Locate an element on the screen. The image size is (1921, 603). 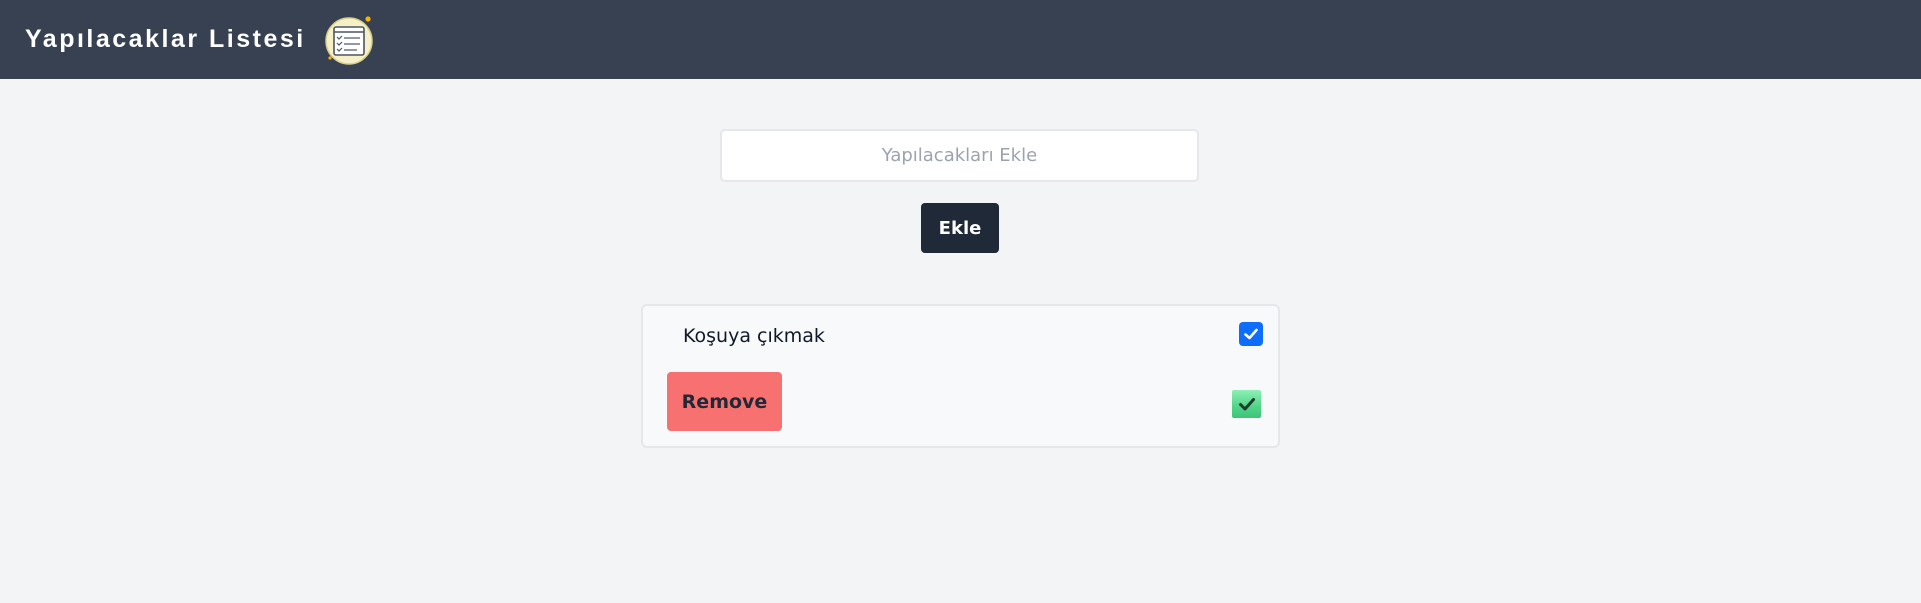
checkbox-check-icon is located at coordinates (1251, 334).